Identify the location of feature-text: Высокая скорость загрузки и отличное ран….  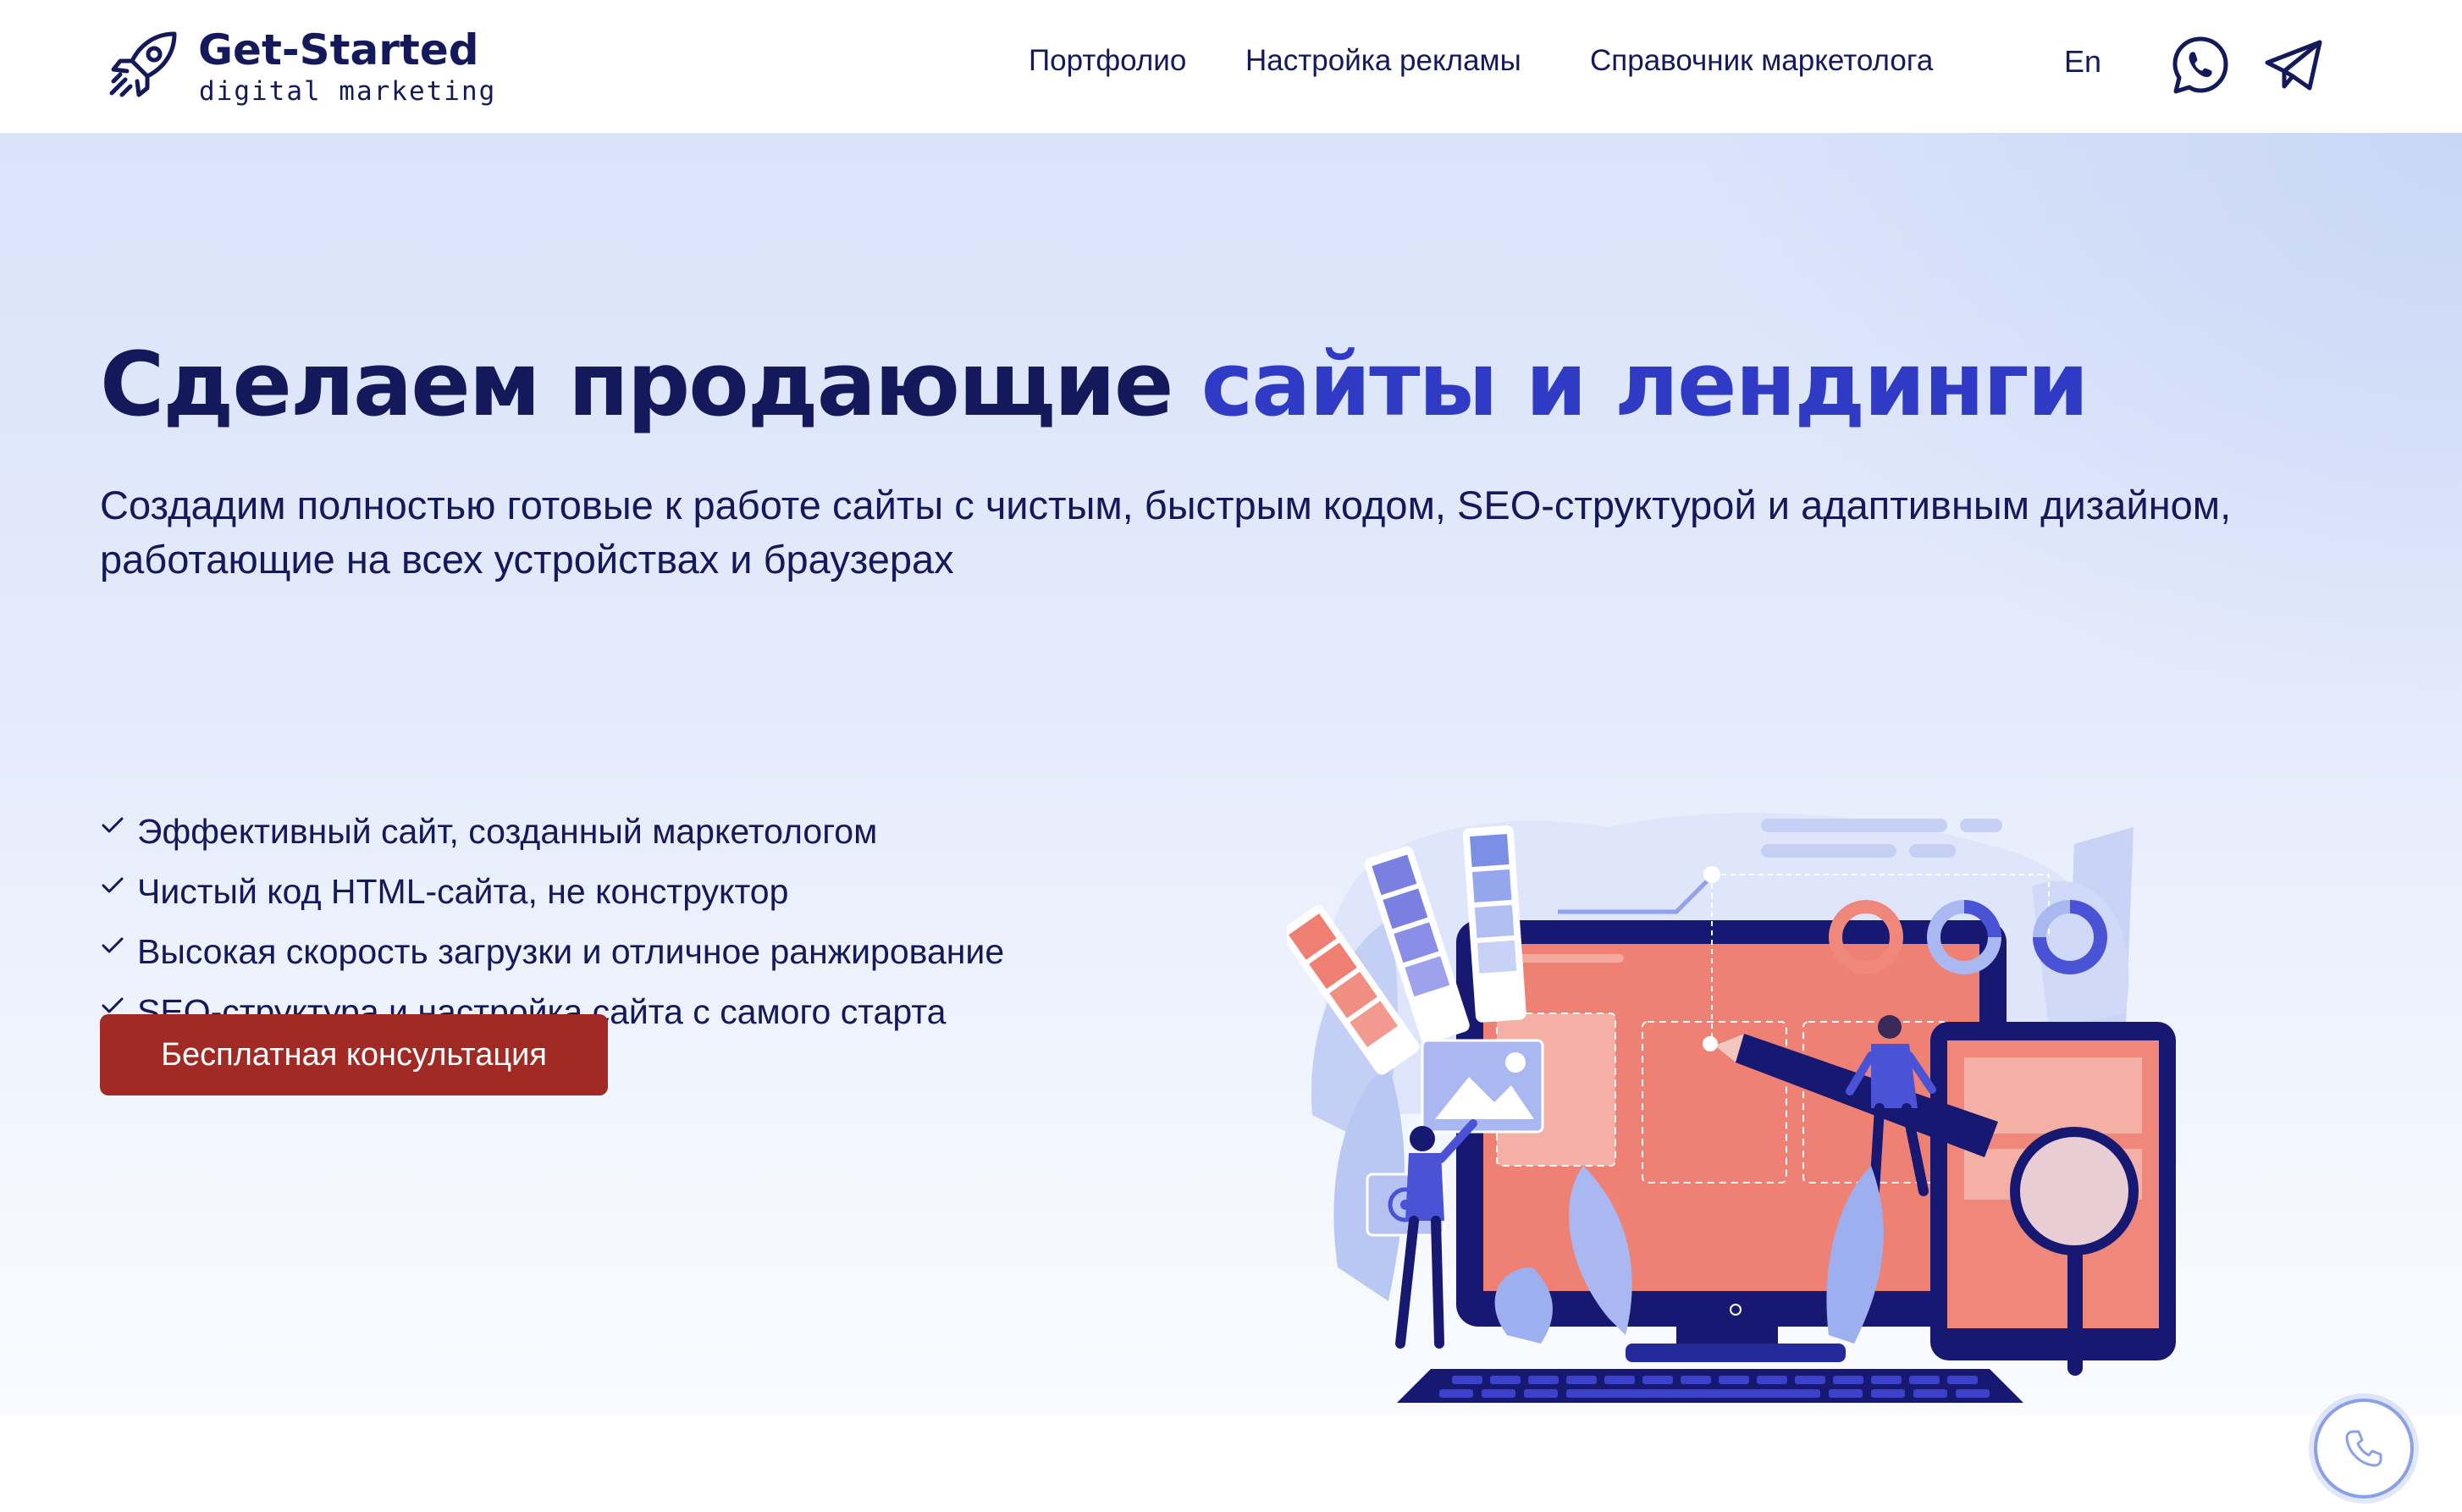
(571, 951).